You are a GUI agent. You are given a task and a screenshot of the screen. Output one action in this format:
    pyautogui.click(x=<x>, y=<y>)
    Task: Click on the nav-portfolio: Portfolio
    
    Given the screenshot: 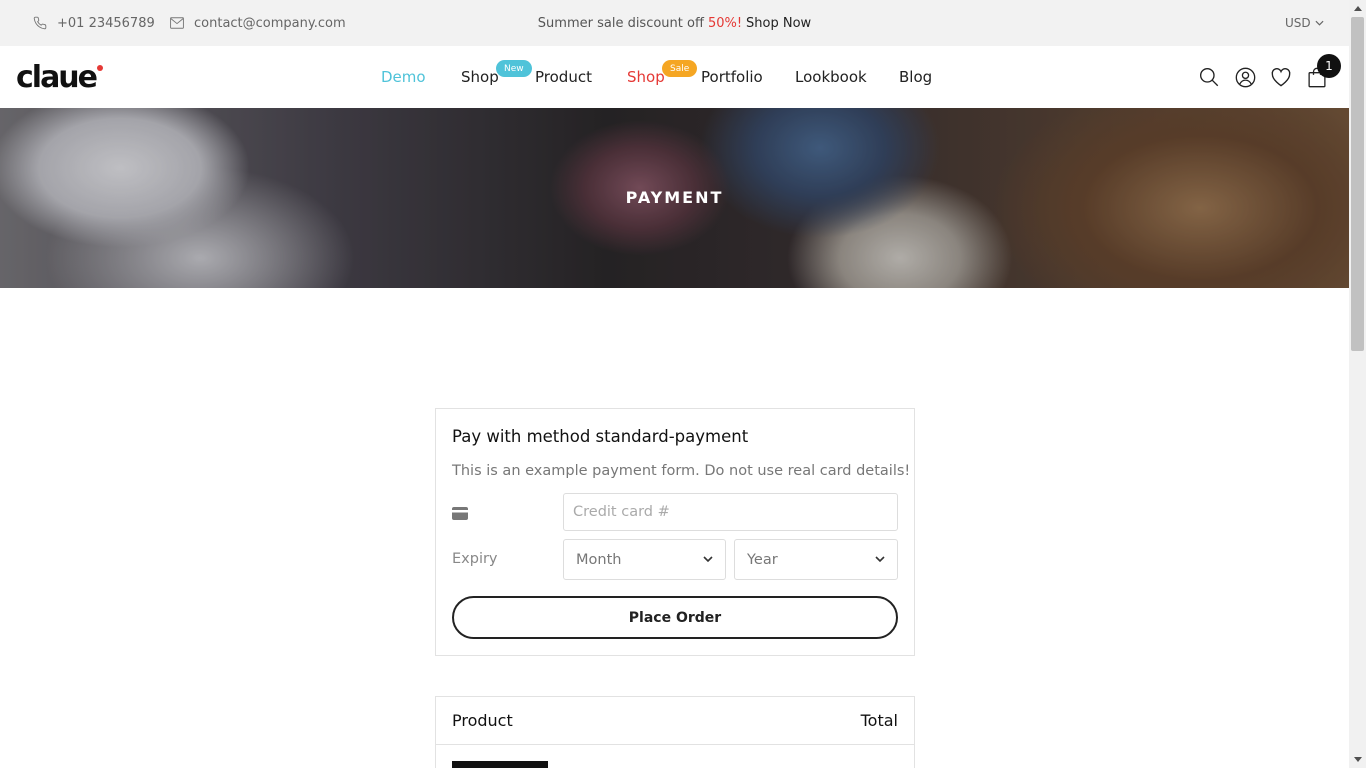 What is the action you would take?
    pyautogui.click(x=732, y=77)
    